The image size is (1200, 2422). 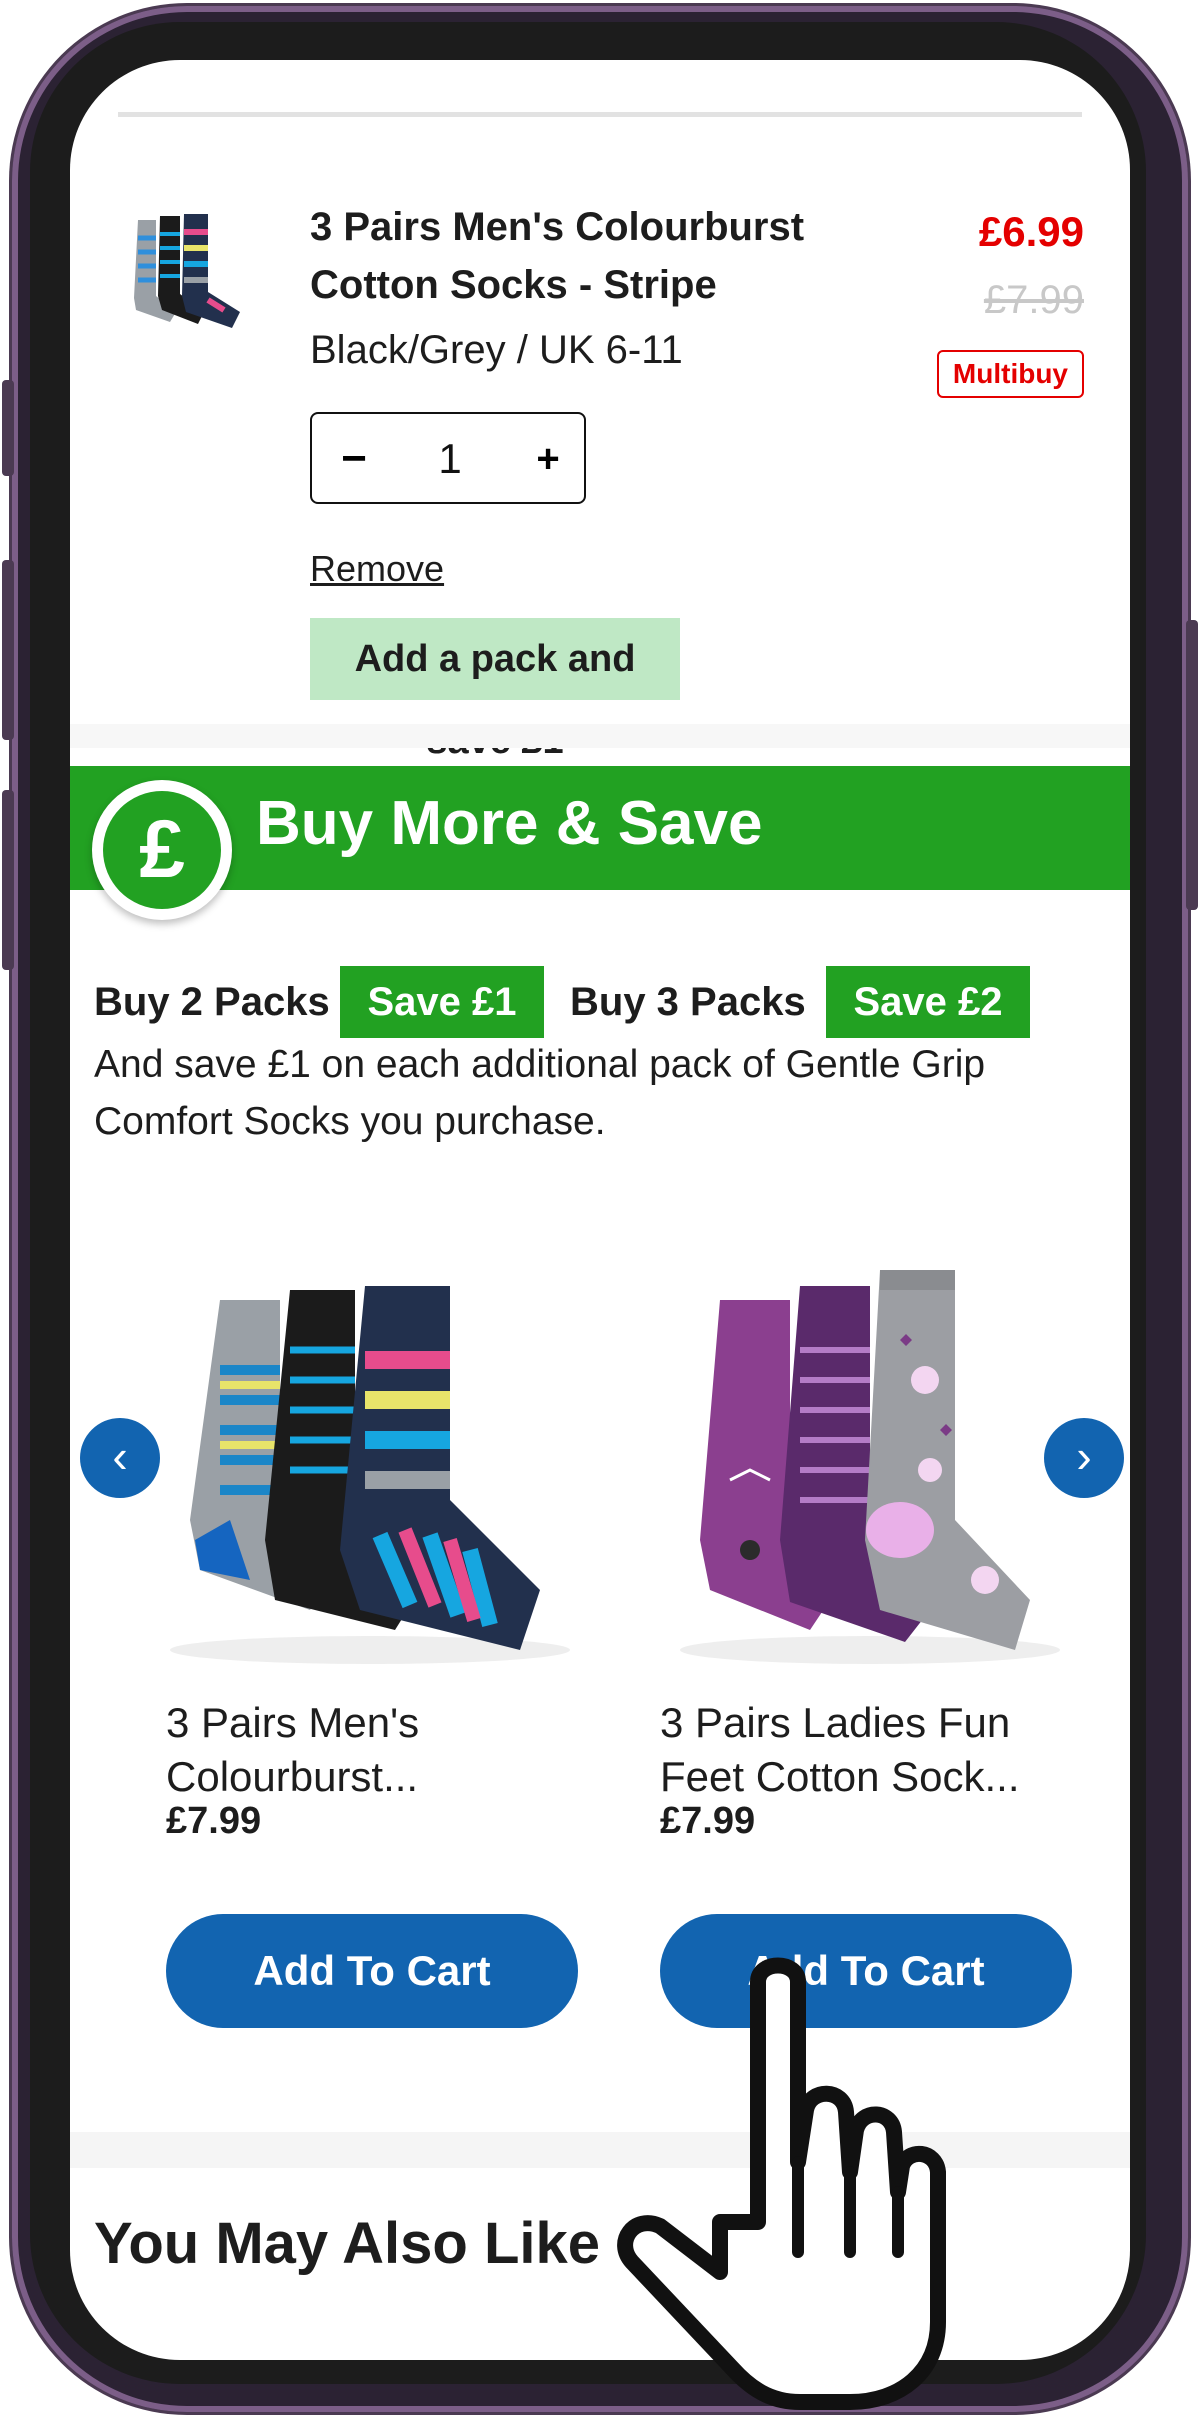 What do you see at coordinates (688, 1002) in the screenshot?
I see `offer-2-label: Buy 3 Packs` at bounding box center [688, 1002].